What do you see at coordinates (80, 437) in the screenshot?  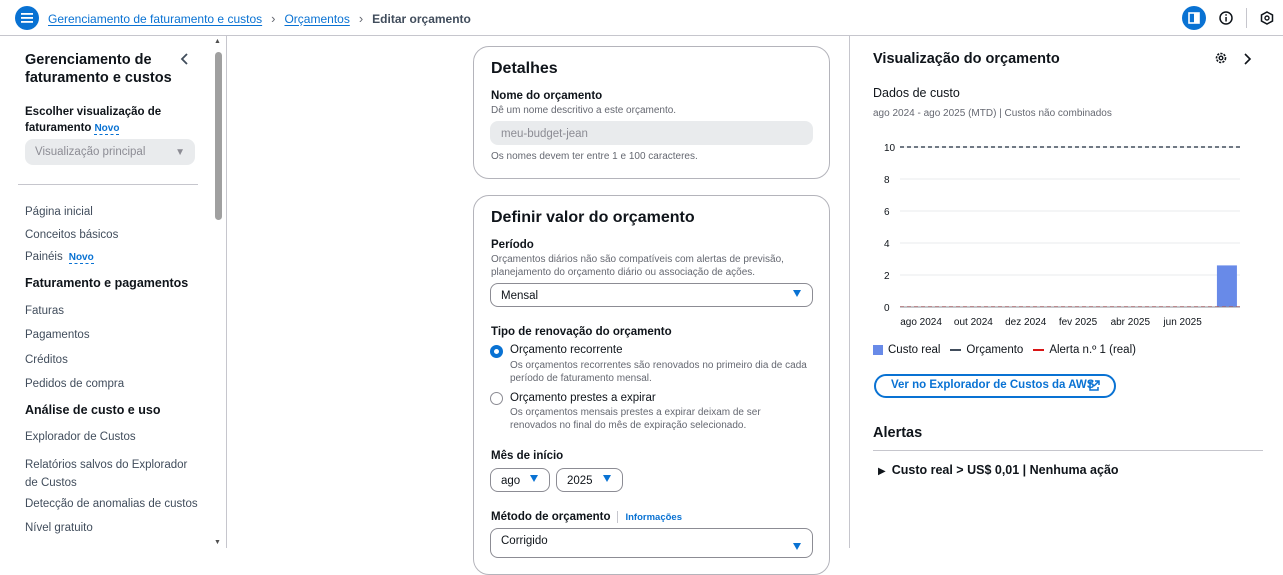 I see `sidebar-item-cost-explorer: Explorador de Custos` at bounding box center [80, 437].